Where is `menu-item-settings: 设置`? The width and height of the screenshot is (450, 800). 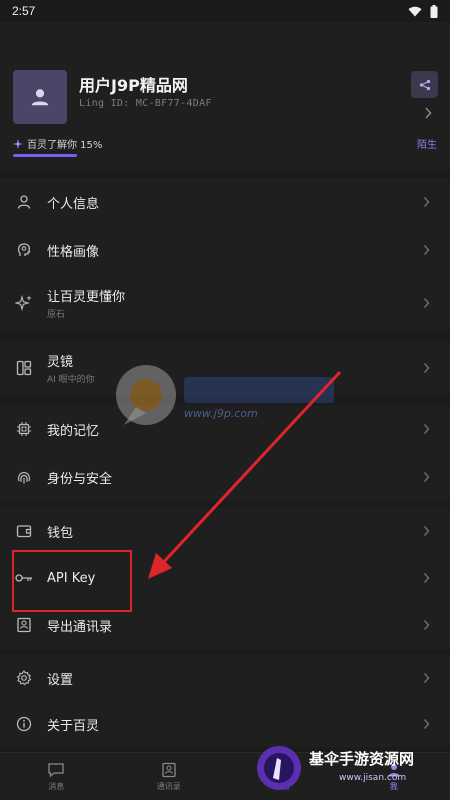 menu-item-settings: 设置 is located at coordinates (225, 678).